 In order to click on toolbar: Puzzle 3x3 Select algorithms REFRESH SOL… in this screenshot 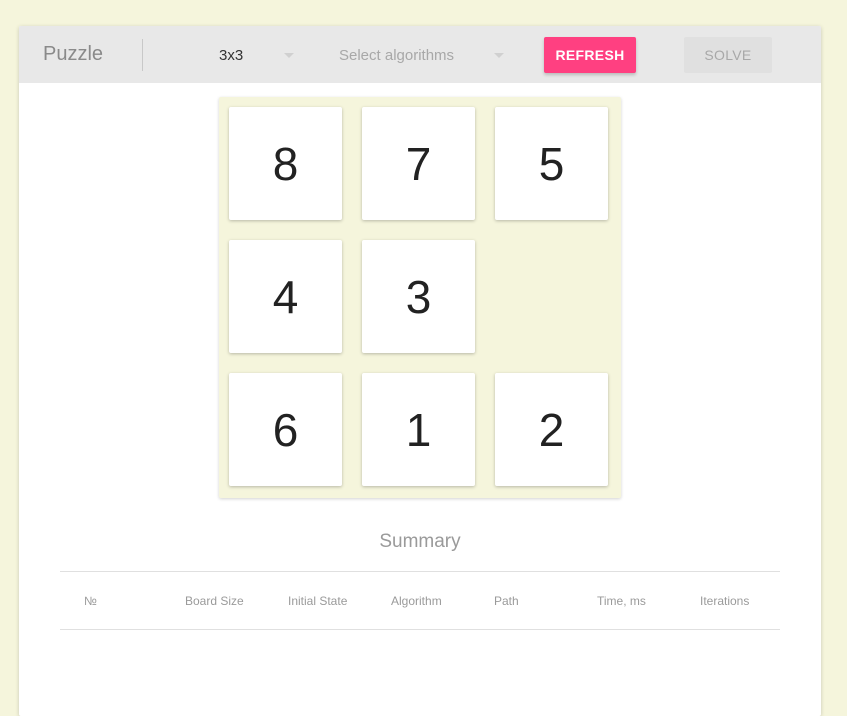, I will do `click(420, 54)`.